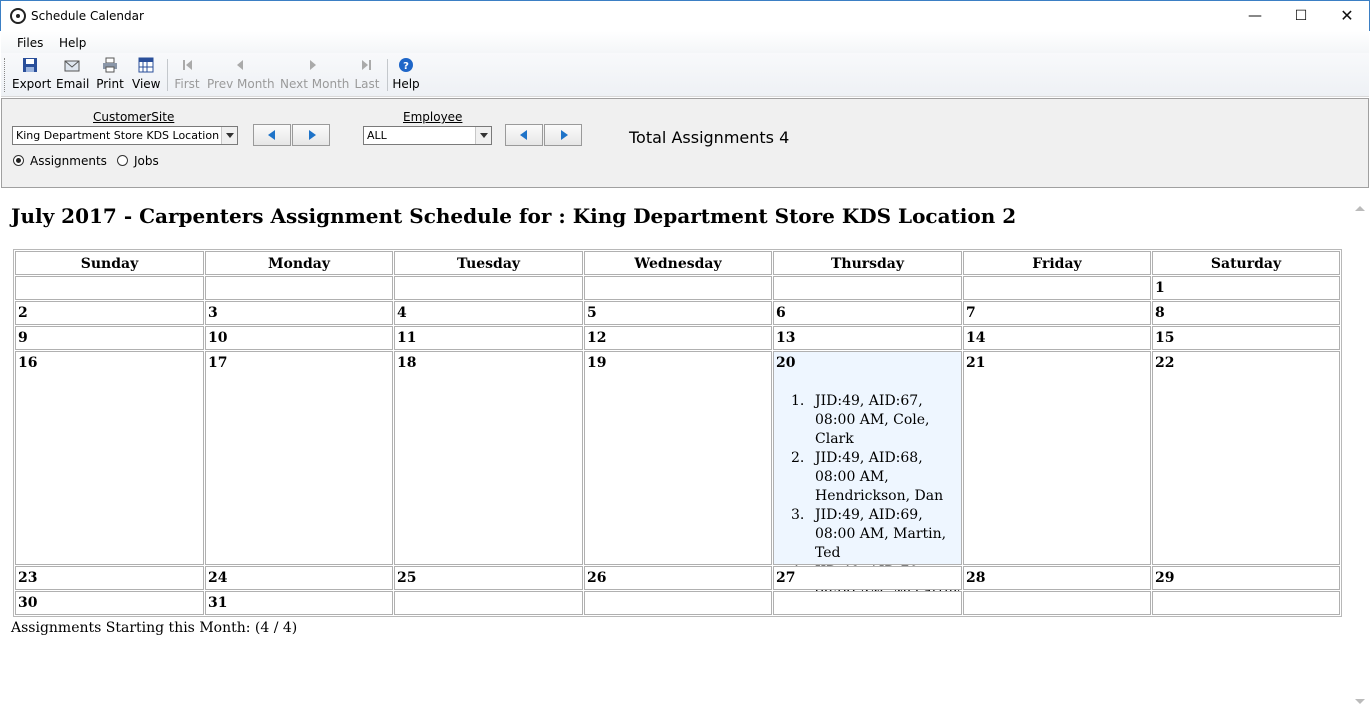  Describe the element at coordinates (877, 420) in the screenshot. I see `assignment-item: 1. JID:49, AID:67, 08:00 AM, Cole, Clark` at that location.